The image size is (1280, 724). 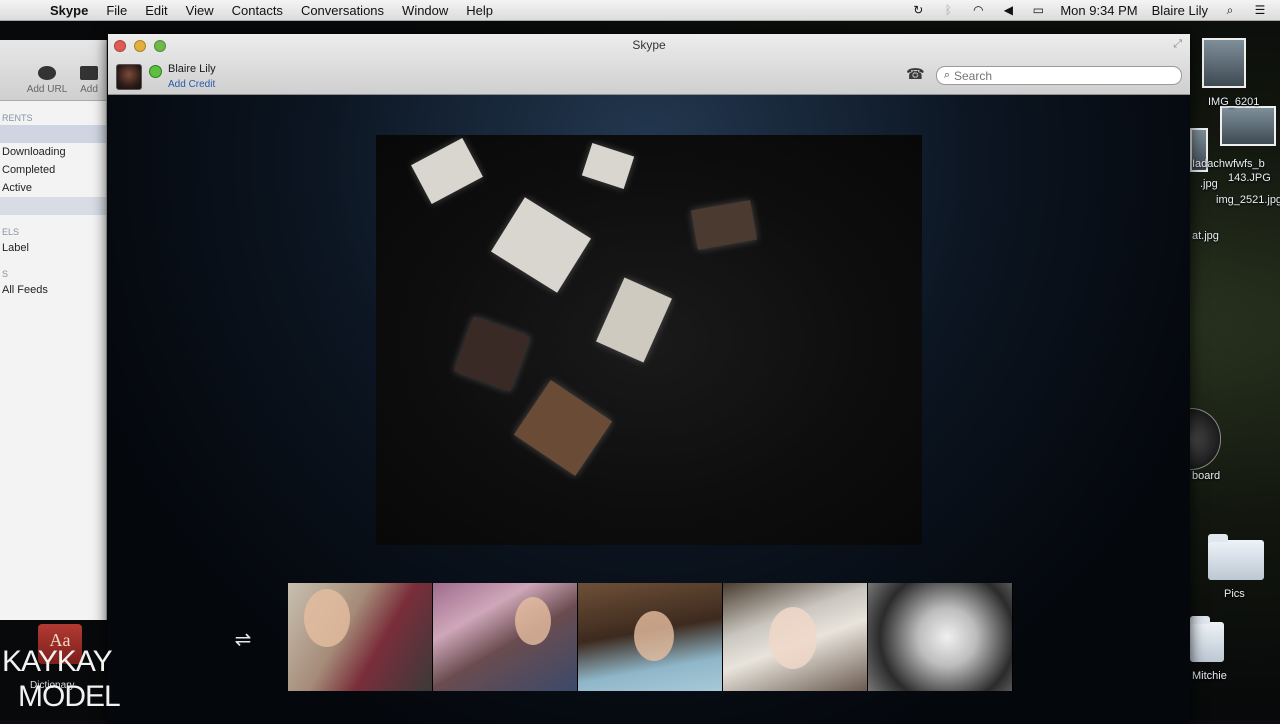 I want to click on file-label: IMG_6201, so click(x=1233, y=102).